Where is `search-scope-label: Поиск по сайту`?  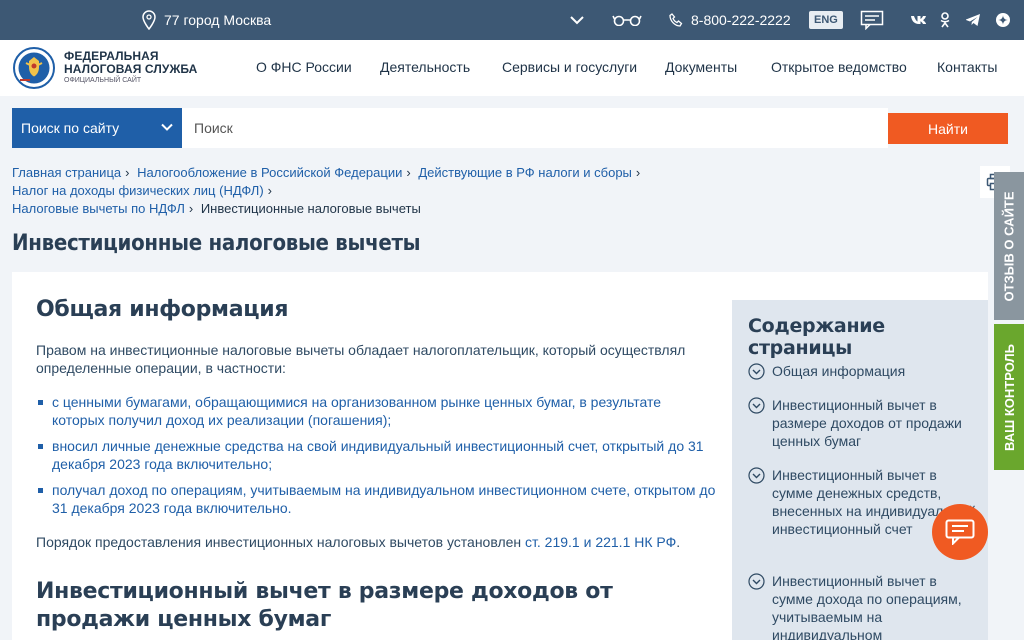
search-scope-label: Поиск по сайту is located at coordinates (70, 128).